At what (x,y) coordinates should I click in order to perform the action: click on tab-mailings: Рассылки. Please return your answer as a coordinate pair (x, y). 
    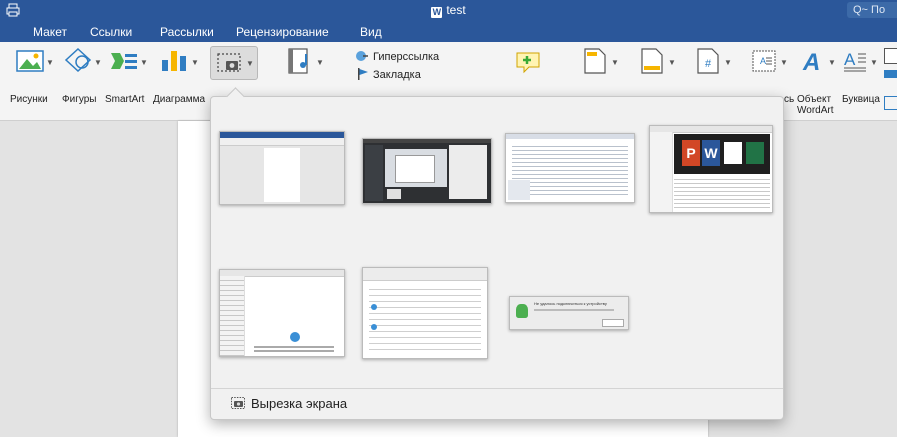
    Looking at the image, I should click on (187, 32).